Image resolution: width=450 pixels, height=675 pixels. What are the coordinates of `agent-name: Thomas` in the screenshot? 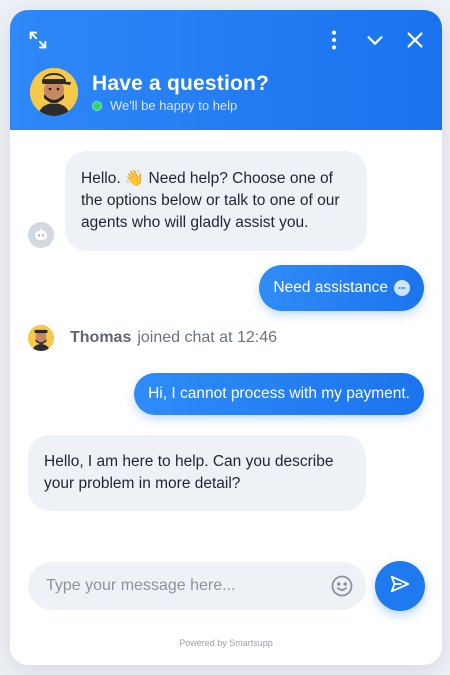 It's located at (101, 337).